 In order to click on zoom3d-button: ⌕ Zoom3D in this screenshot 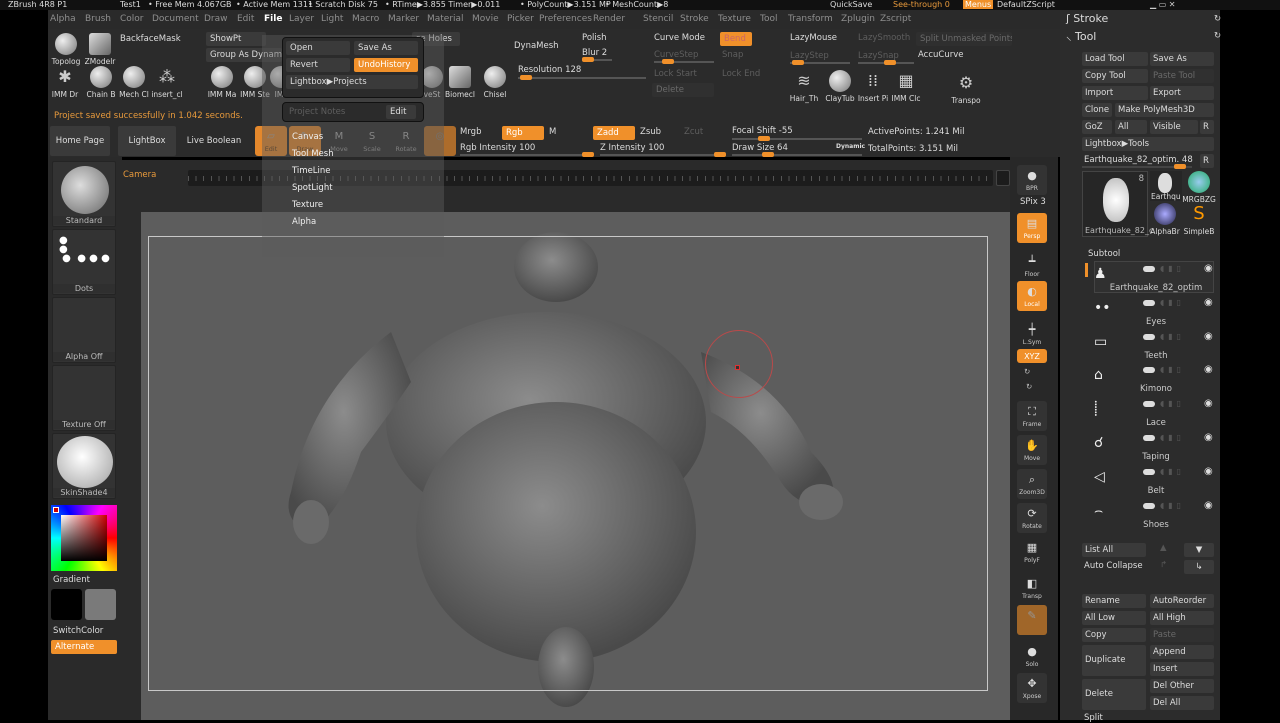, I will do `click(1032, 484)`.